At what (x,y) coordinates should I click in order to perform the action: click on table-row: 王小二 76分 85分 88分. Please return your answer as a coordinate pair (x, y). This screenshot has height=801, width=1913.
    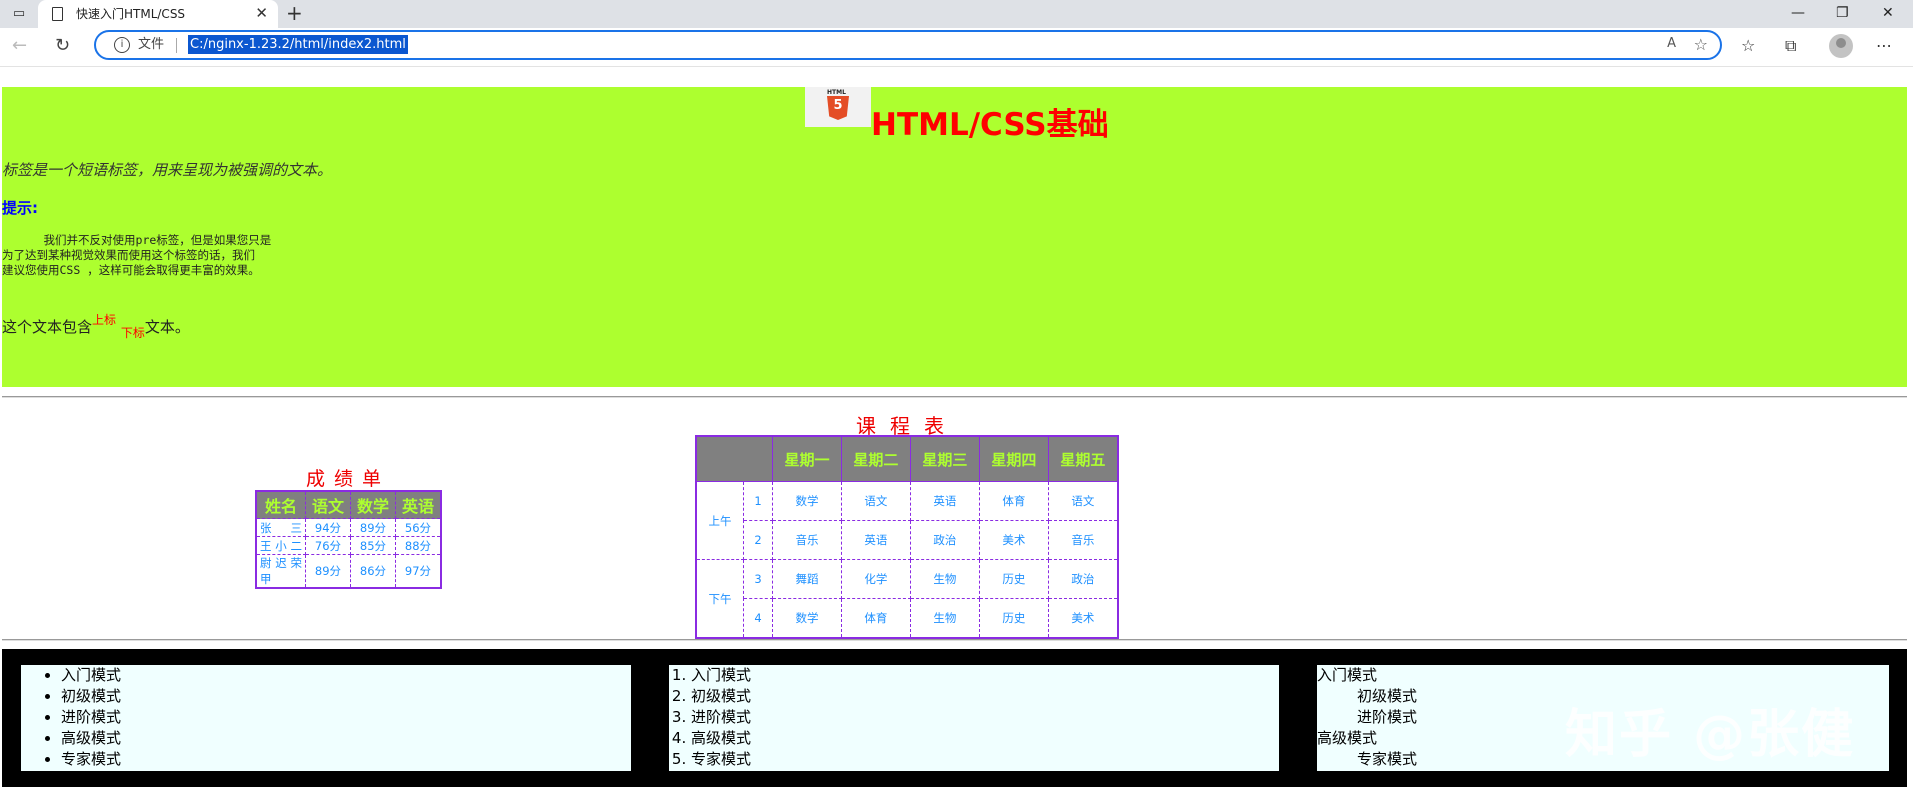
    Looking at the image, I should click on (348, 545).